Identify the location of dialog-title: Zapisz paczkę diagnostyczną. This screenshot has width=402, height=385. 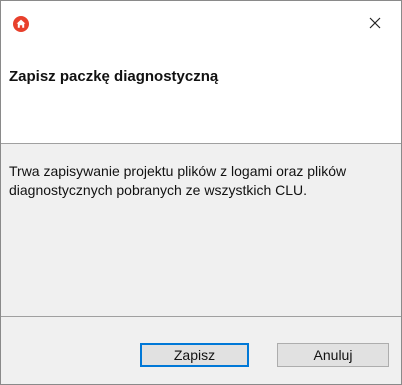
(114, 76).